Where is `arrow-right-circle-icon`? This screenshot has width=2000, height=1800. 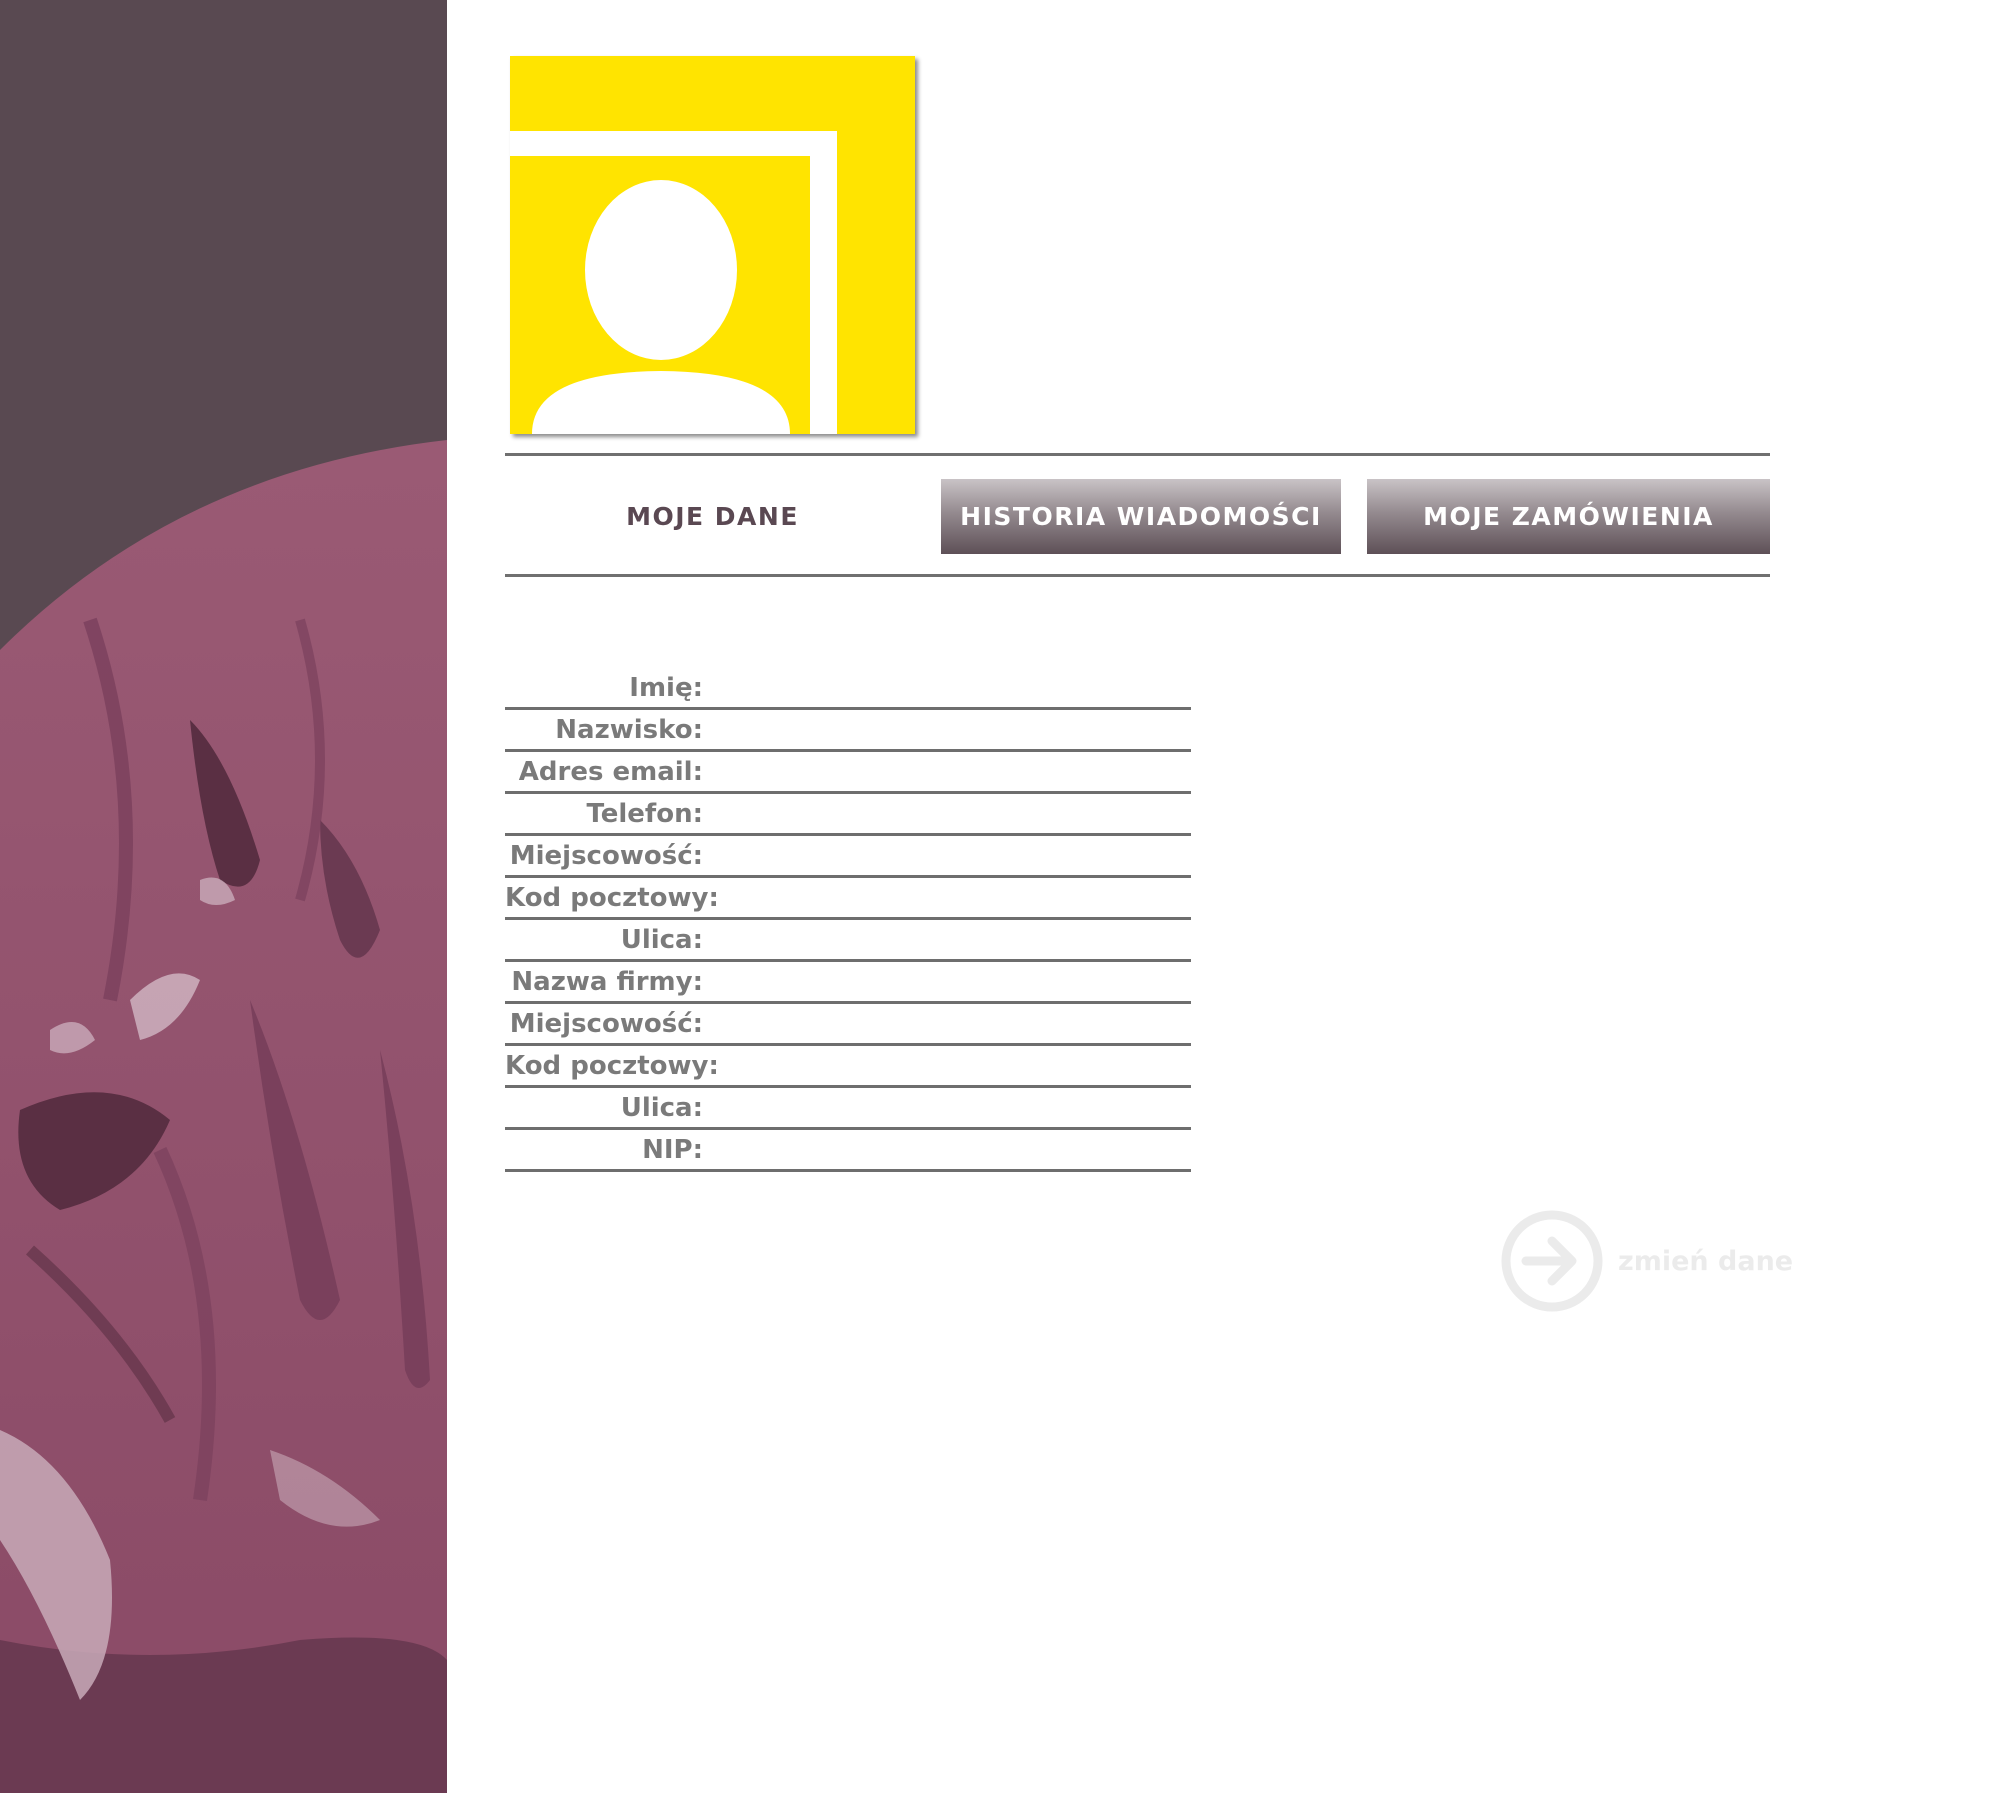
arrow-right-circle-icon is located at coordinates (1552, 1261).